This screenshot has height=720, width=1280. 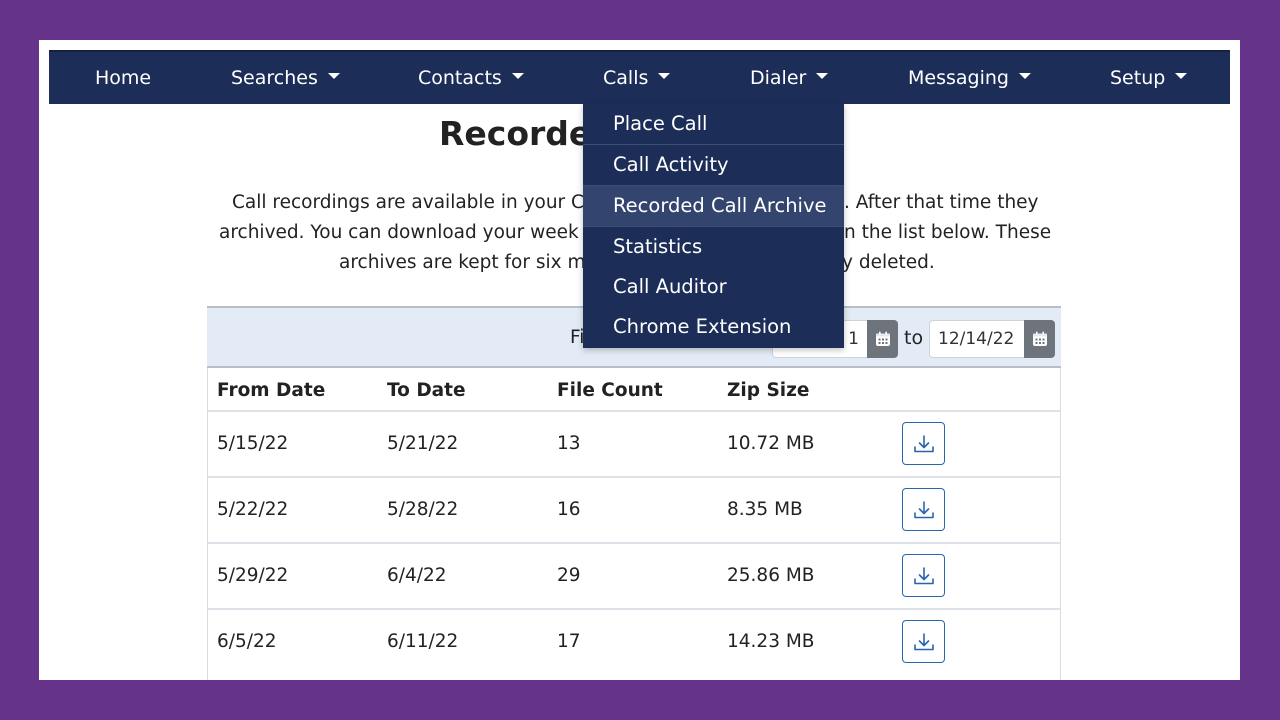 I want to click on cell-file-count: 13, so click(x=569, y=443).